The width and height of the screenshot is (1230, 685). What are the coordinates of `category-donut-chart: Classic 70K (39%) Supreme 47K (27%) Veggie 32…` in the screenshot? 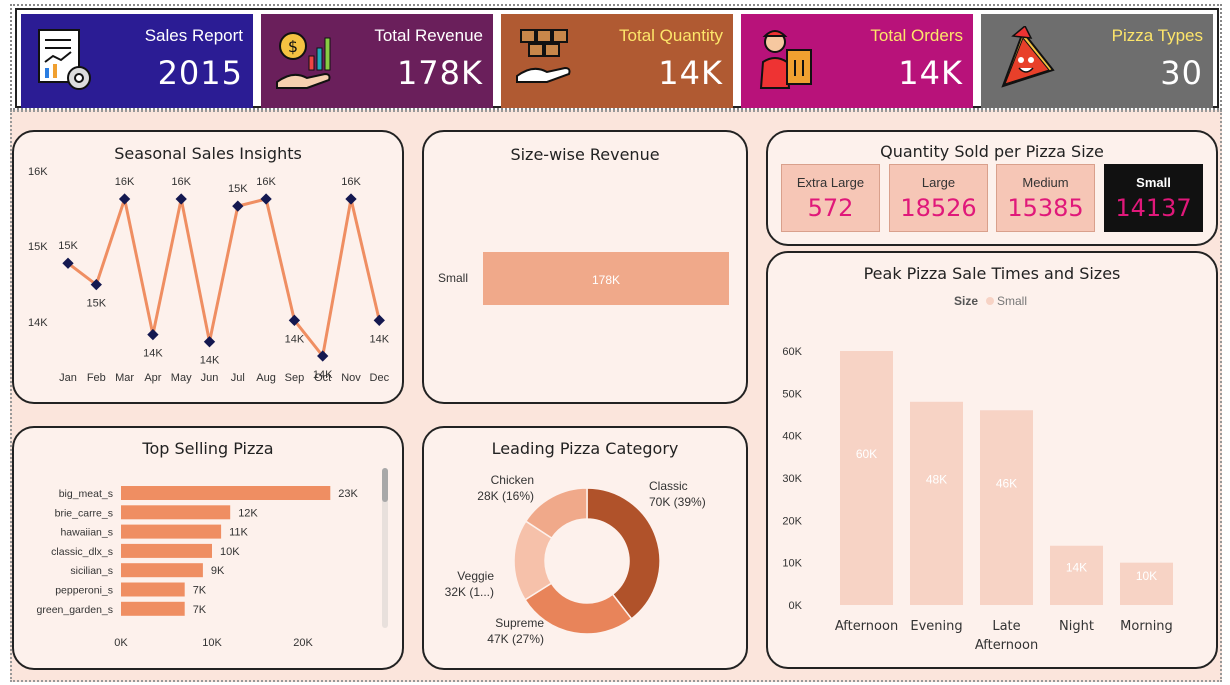 It's located at (585, 548).